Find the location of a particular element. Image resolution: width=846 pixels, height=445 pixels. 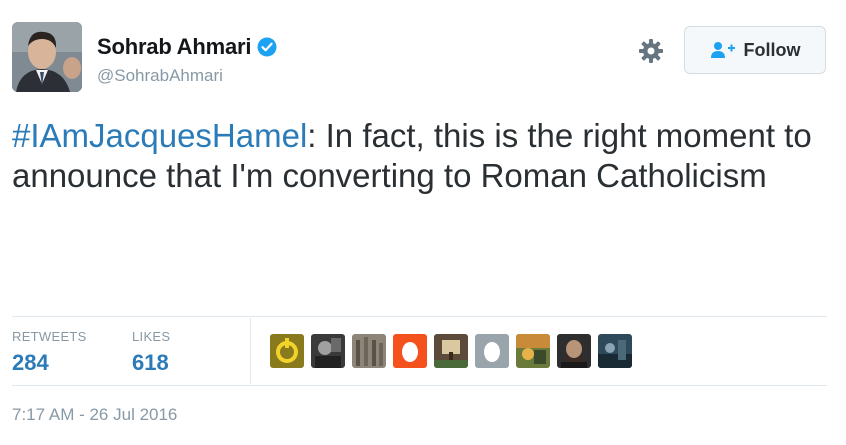

retweets-count: 284 is located at coordinates (30, 362).